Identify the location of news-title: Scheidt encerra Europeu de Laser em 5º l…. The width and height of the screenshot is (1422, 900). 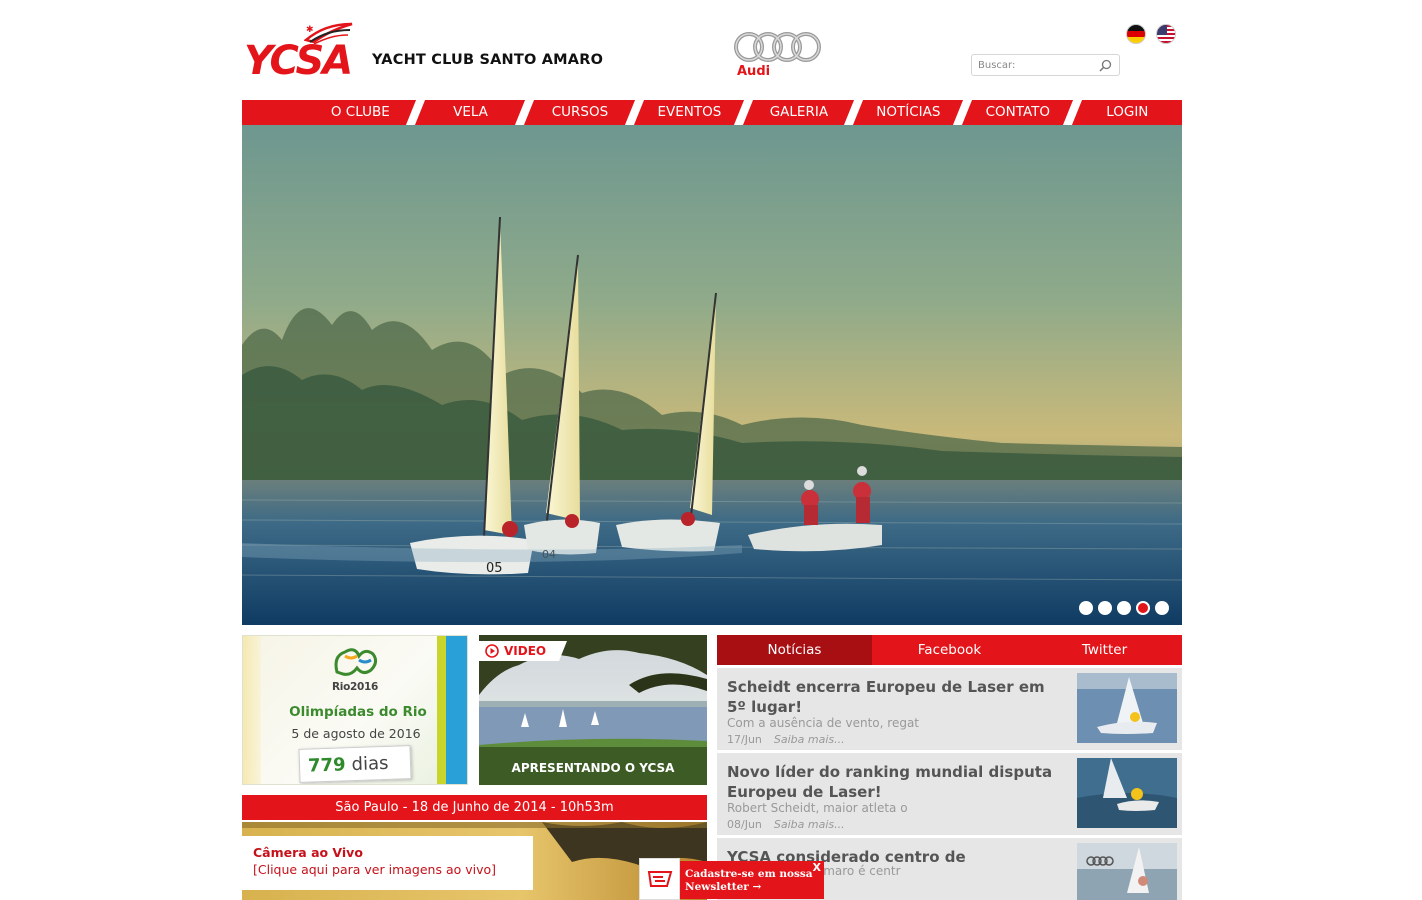
(892, 697).